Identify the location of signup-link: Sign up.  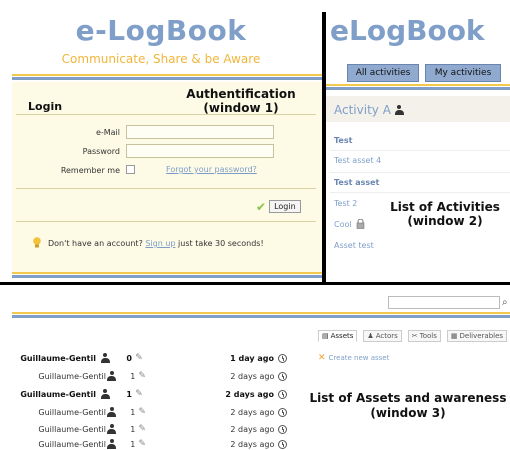
(160, 243).